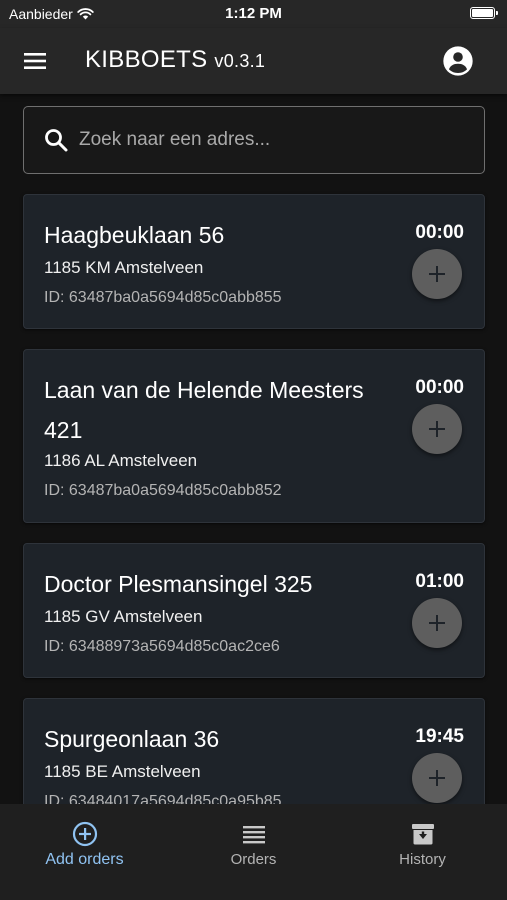  I want to click on address-time: 01:00, so click(439, 581).